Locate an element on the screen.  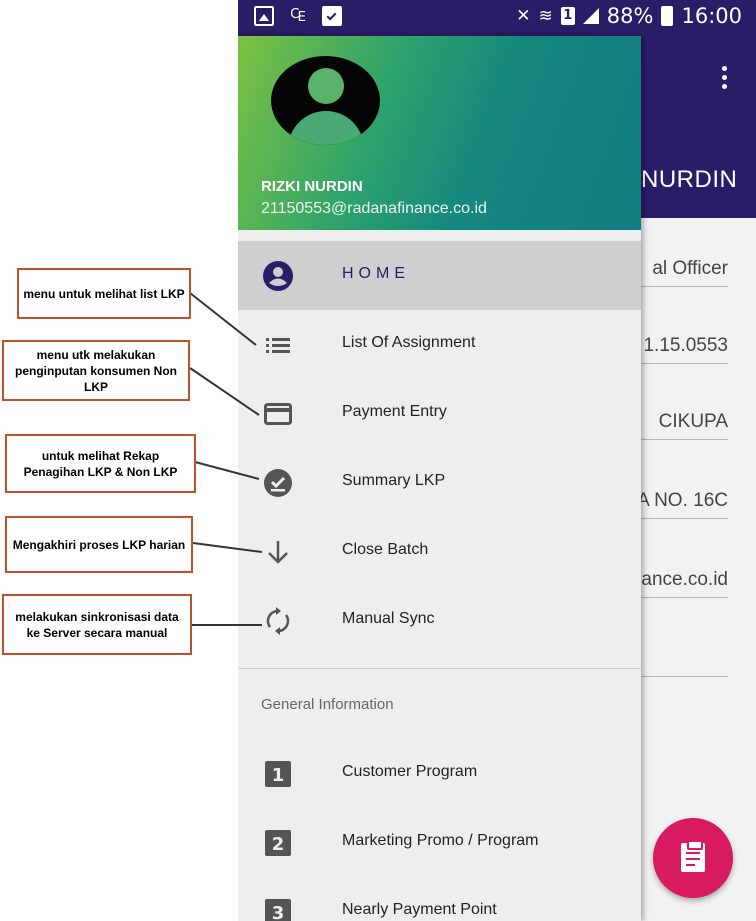
wifi-icon: ≋ is located at coordinates (545, 16).